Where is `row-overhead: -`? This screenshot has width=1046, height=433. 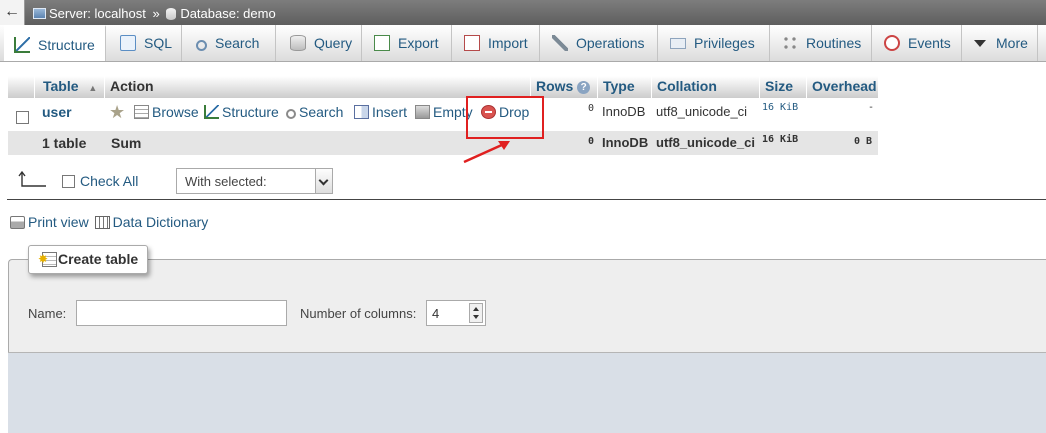
row-overhead: - is located at coordinates (871, 107).